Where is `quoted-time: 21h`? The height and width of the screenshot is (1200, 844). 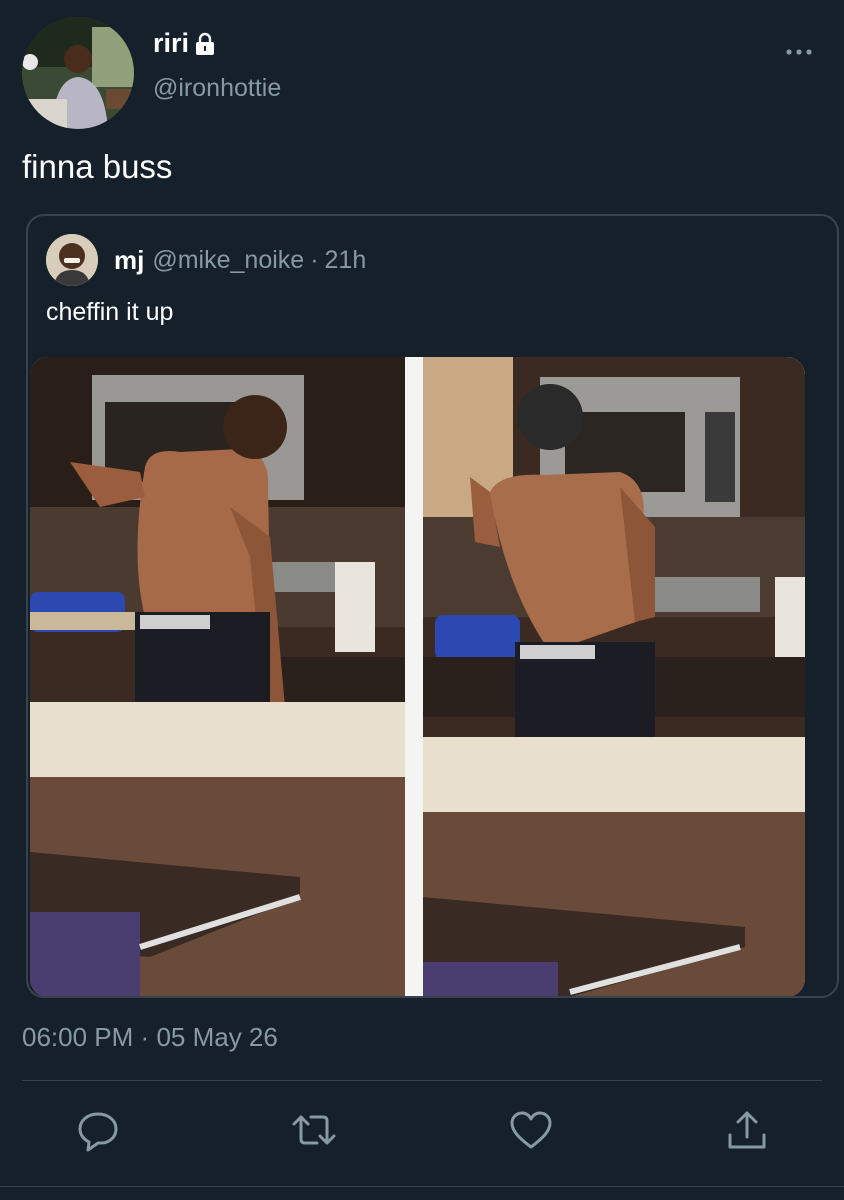
quoted-time: 21h is located at coordinates (345, 259).